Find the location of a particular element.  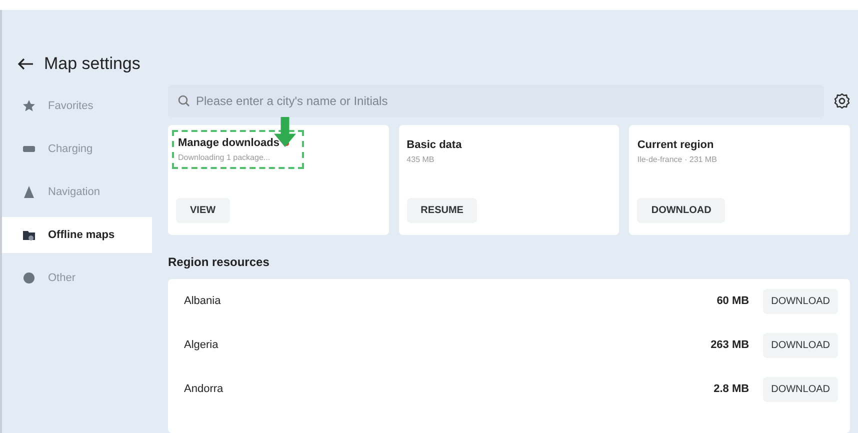

region-name: Andorra is located at coordinates (204, 389).